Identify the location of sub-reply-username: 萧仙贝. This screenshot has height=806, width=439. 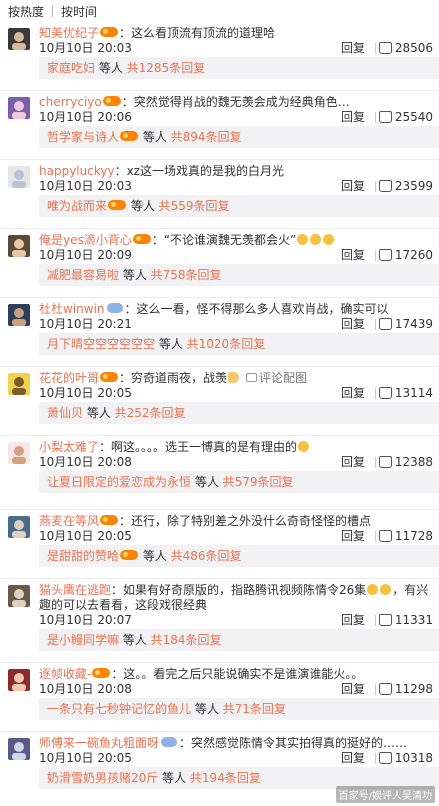
(65, 413).